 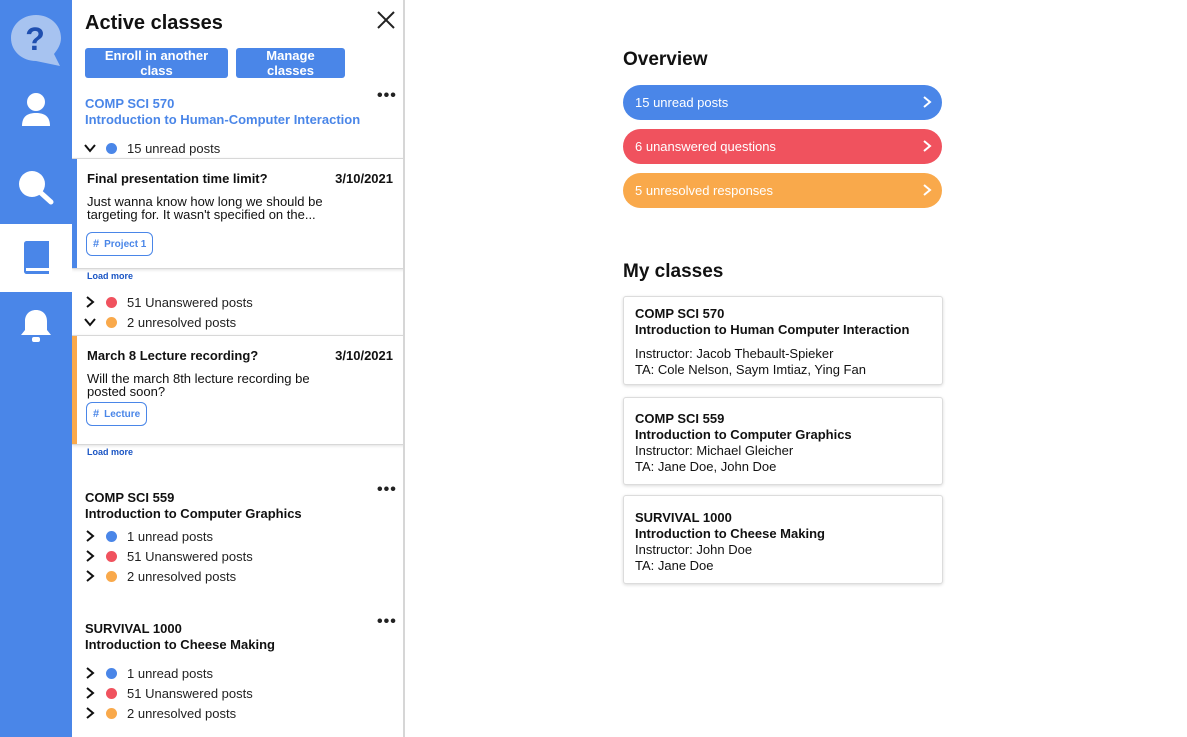 What do you see at coordinates (129, 103) in the screenshot?
I see `course-code: COMP SCI 570` at bounding box center [129, 103].